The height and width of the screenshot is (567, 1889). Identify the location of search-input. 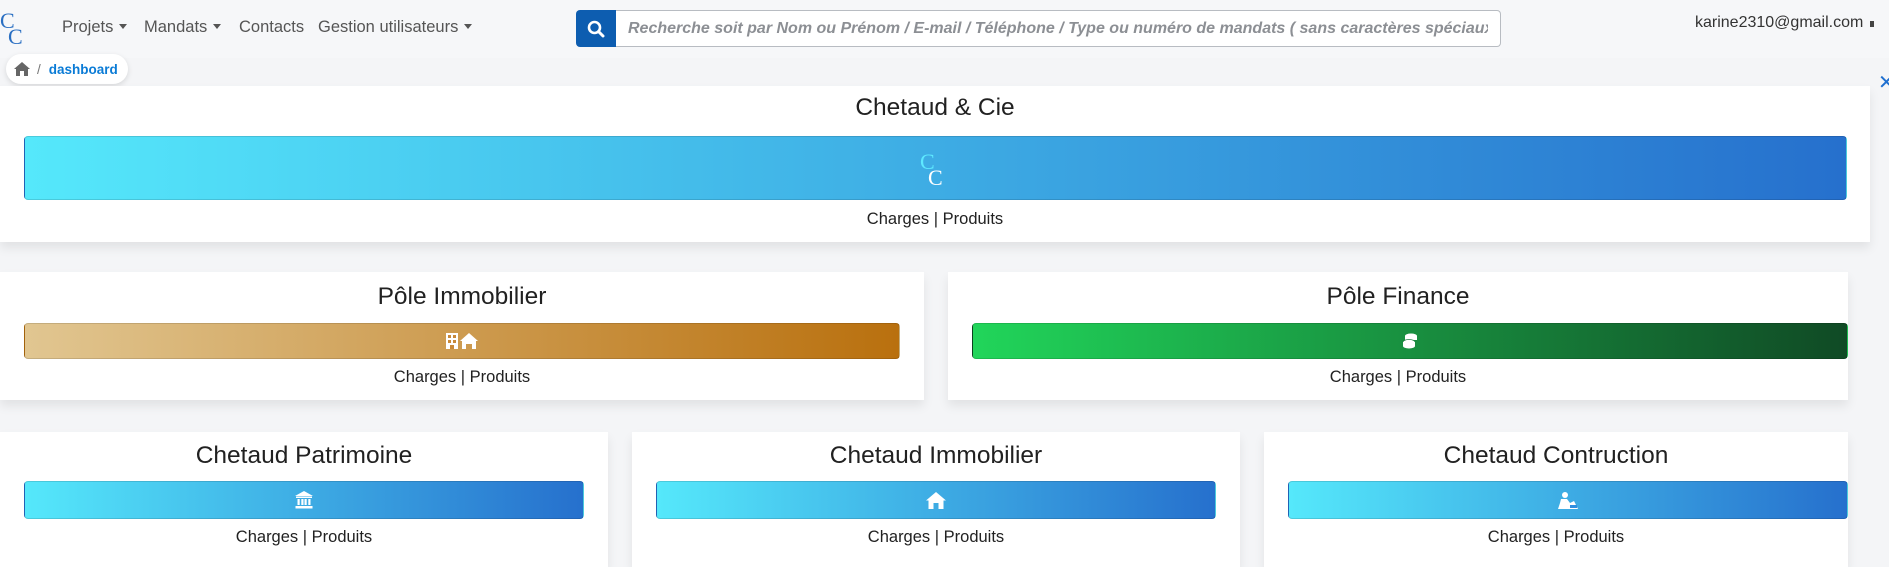
(1058, 28).